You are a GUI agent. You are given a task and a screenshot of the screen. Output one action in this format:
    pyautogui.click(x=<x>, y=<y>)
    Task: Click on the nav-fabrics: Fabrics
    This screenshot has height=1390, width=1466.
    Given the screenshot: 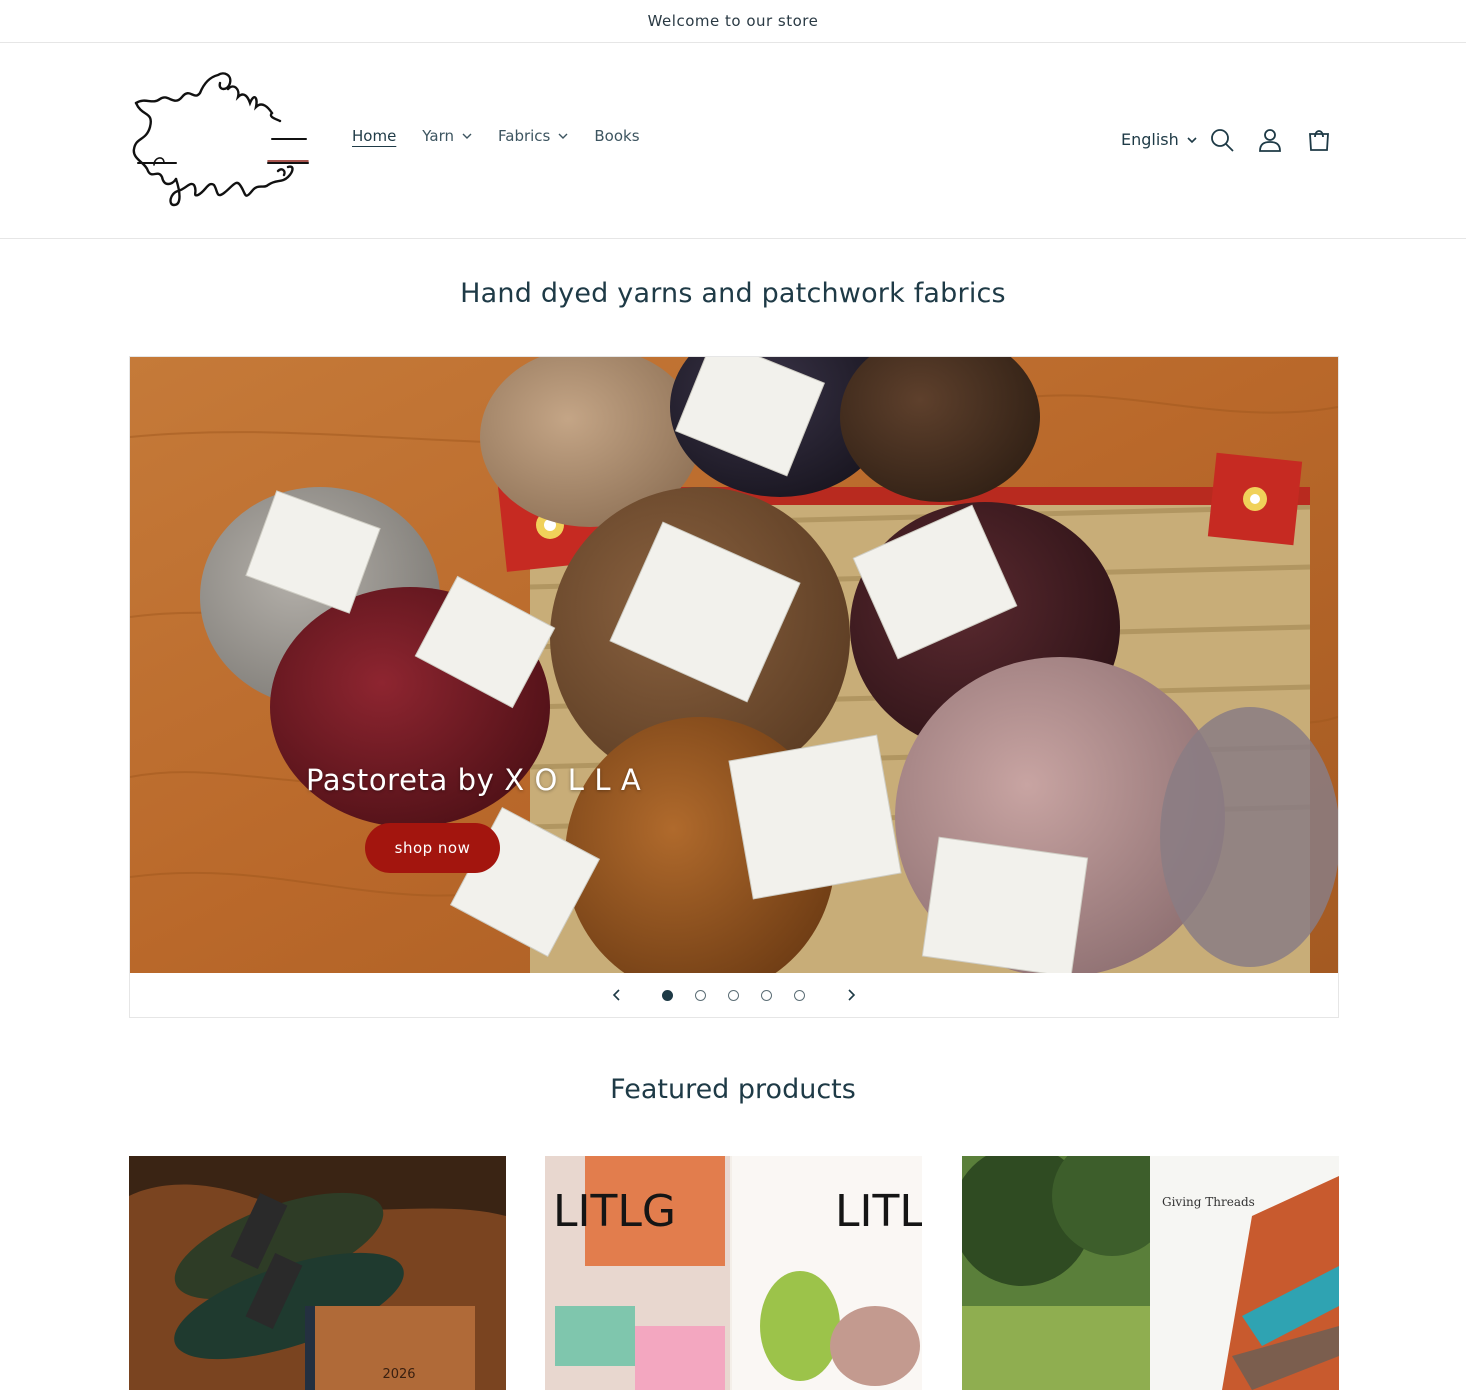 What is the action you would take?
    pyautogui.click(x=533, y=136)
    